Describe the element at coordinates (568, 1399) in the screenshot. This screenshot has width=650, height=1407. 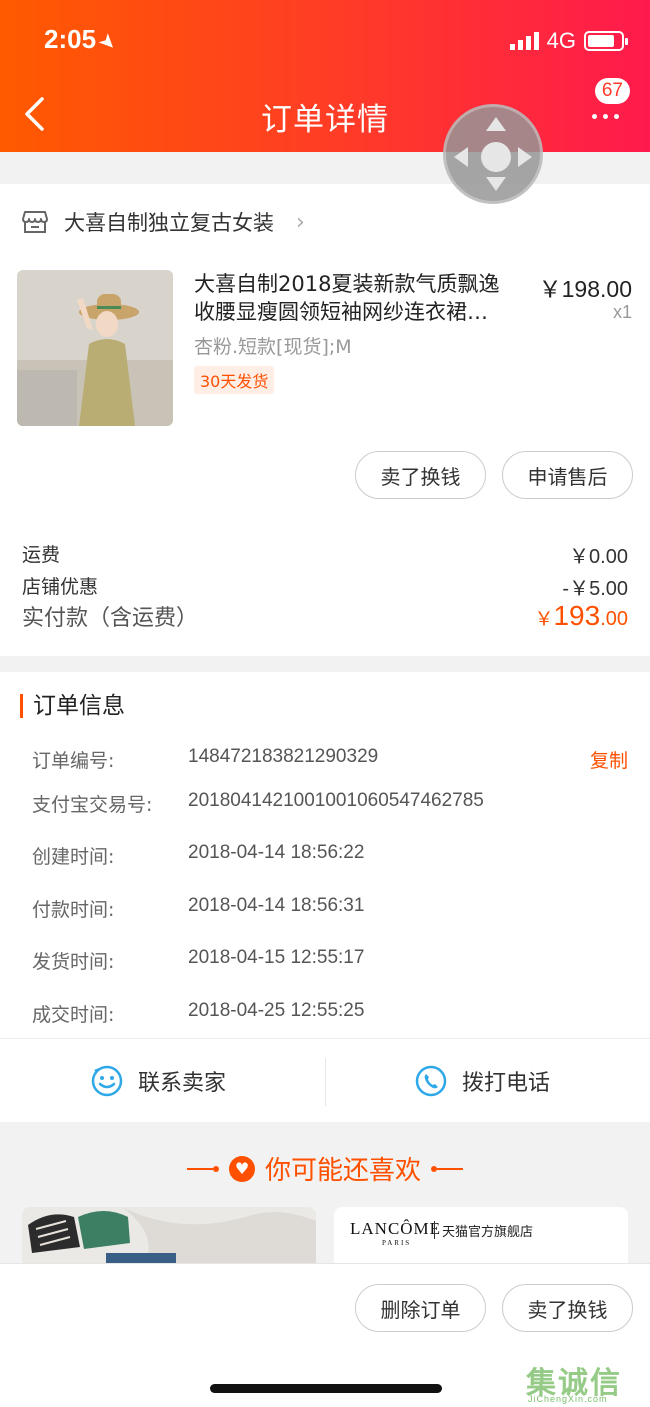
I see `watermark-url: JiChengXin.com` at that location.